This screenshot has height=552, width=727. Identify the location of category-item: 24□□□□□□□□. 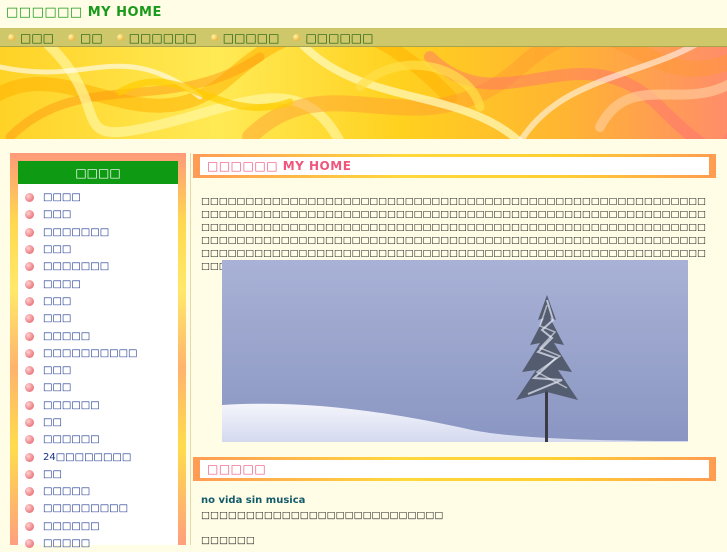
(79, 456).